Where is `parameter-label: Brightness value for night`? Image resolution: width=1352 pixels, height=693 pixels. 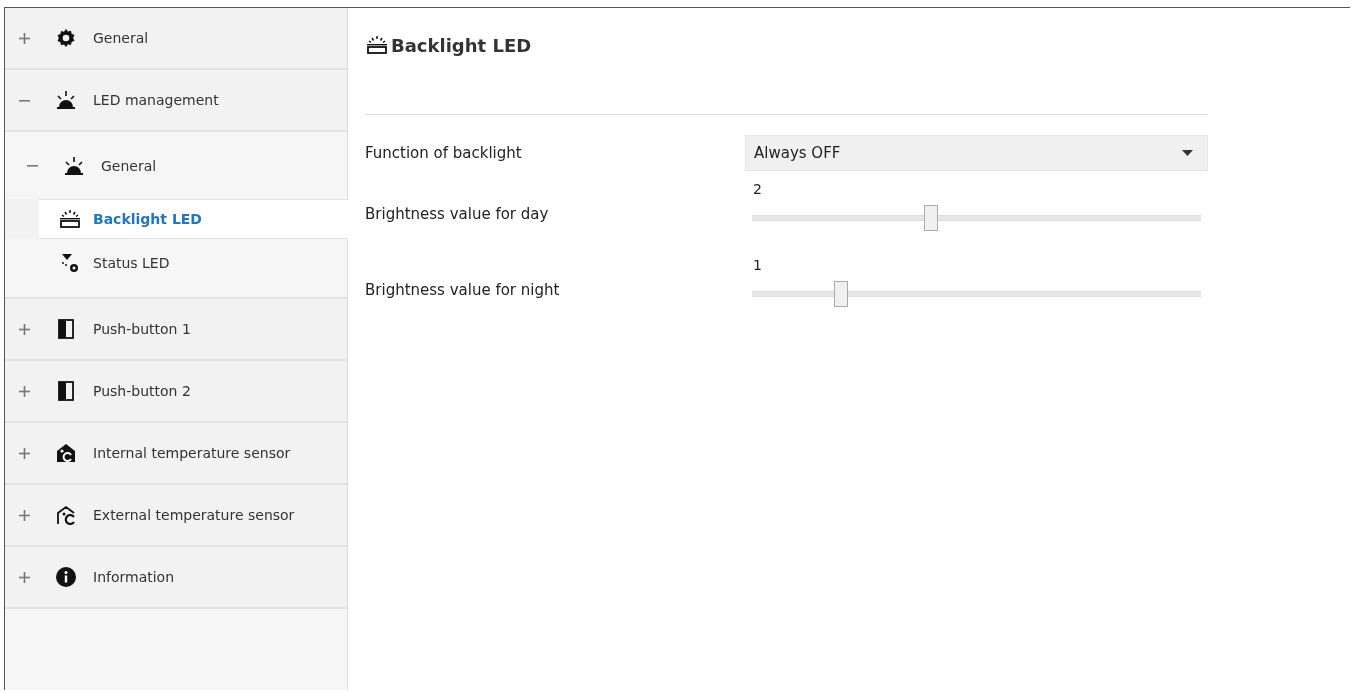
parameter-label: Brightness value for night is located at coordinates (463, 291).